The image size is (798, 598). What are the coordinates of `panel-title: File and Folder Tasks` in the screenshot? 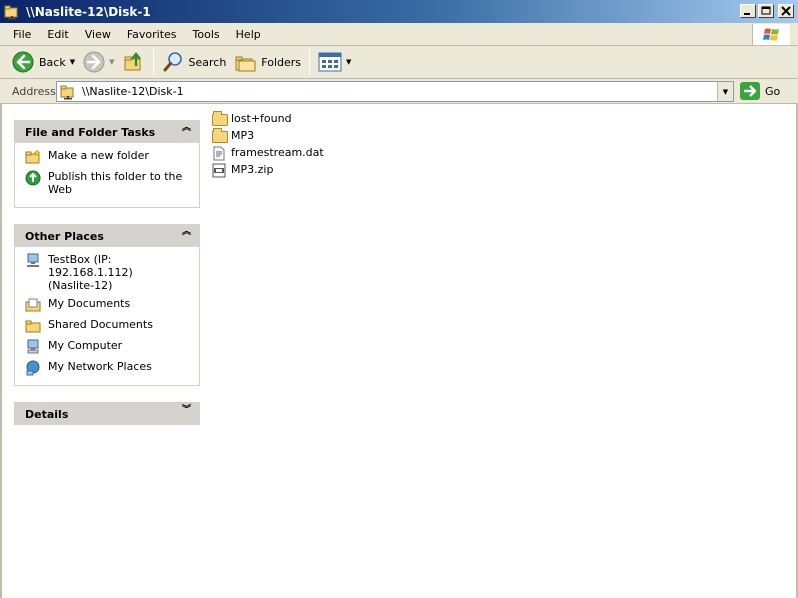 It's located at (90, 132).